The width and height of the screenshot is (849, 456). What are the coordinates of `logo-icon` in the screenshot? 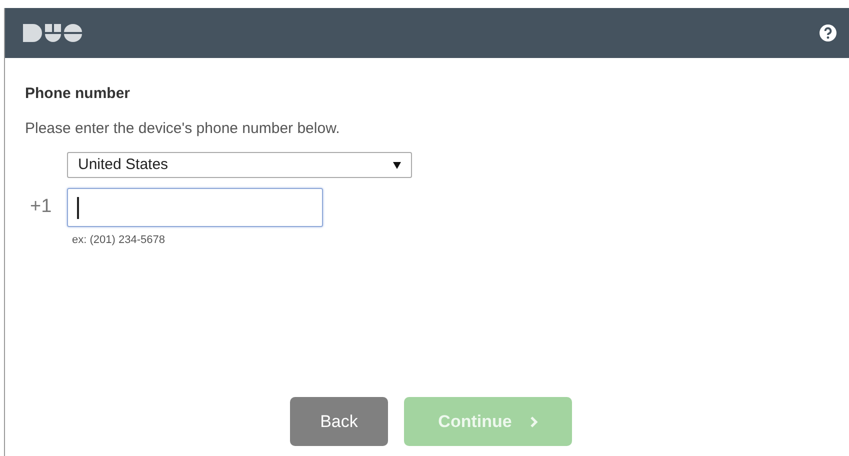 It's located at (54, 33).